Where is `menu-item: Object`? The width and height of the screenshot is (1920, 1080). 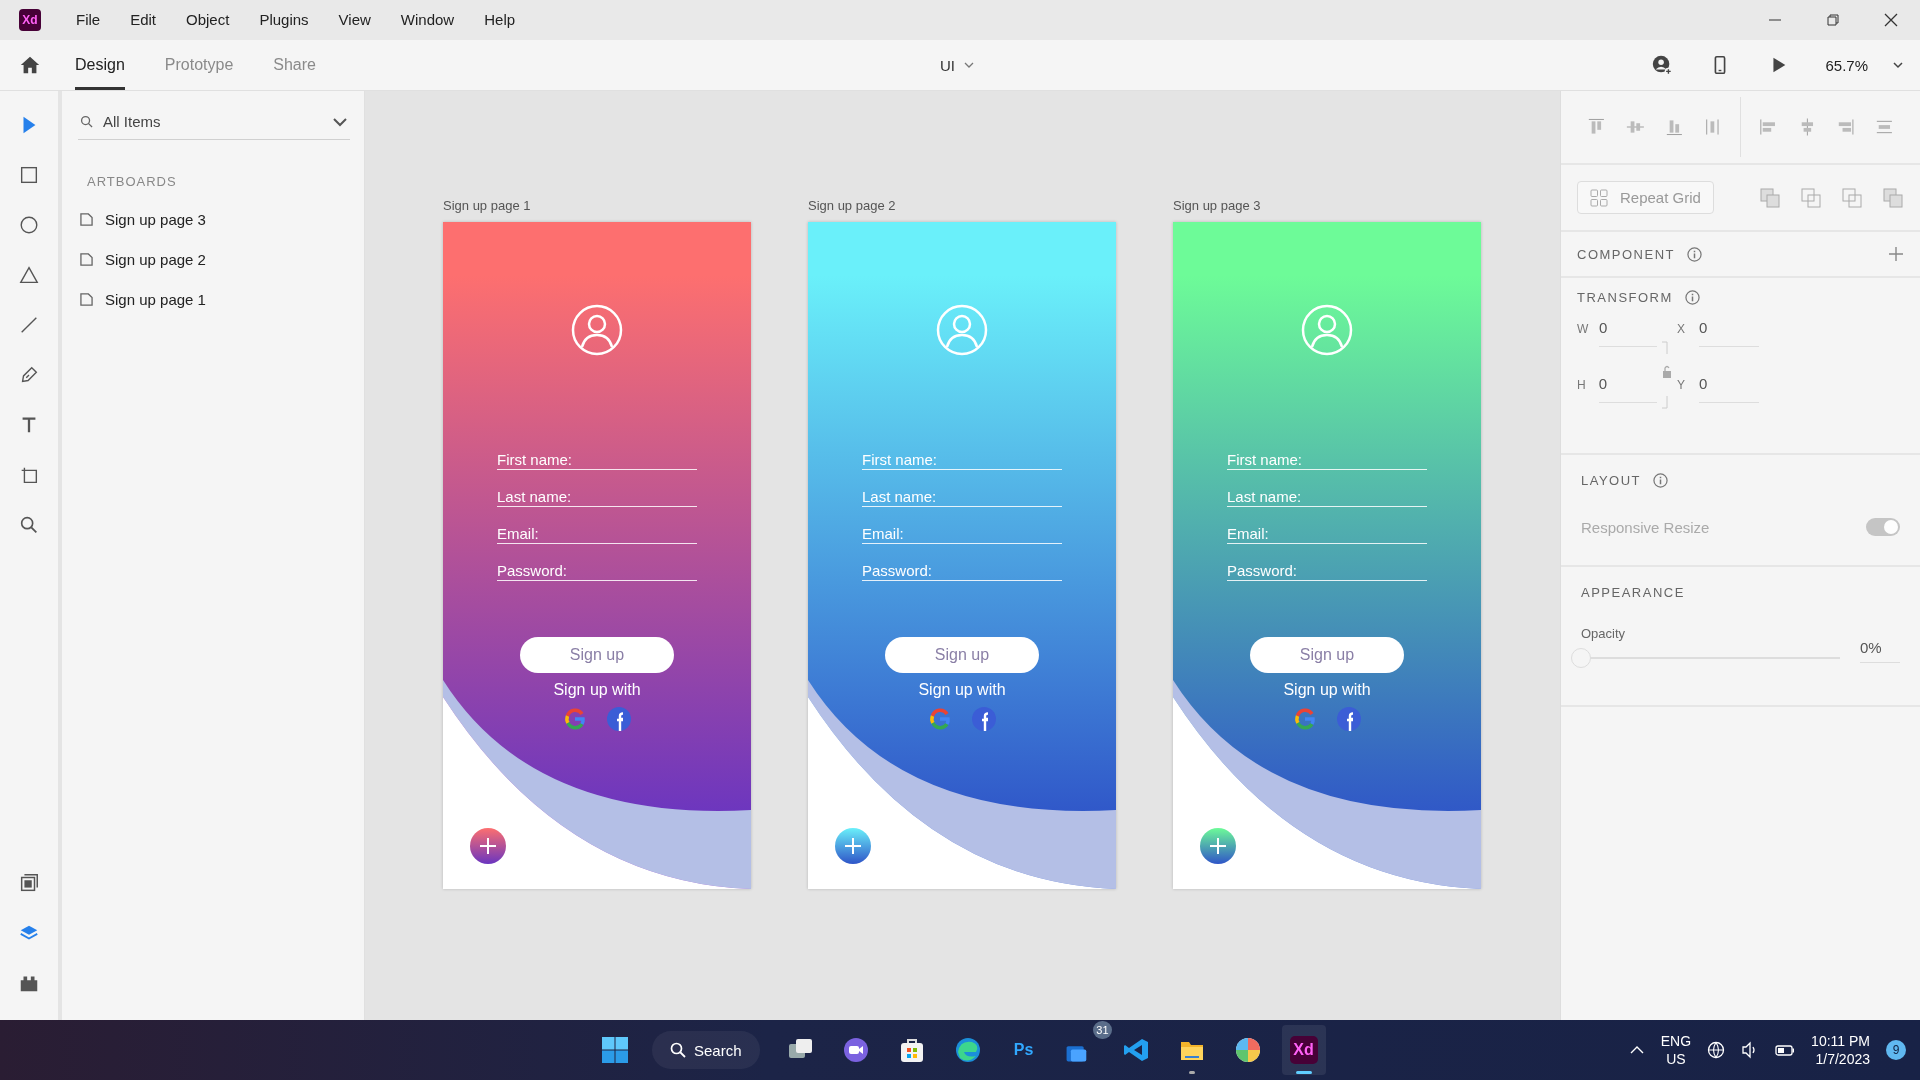
menu-item: Object is located at coordinates (208, 20).